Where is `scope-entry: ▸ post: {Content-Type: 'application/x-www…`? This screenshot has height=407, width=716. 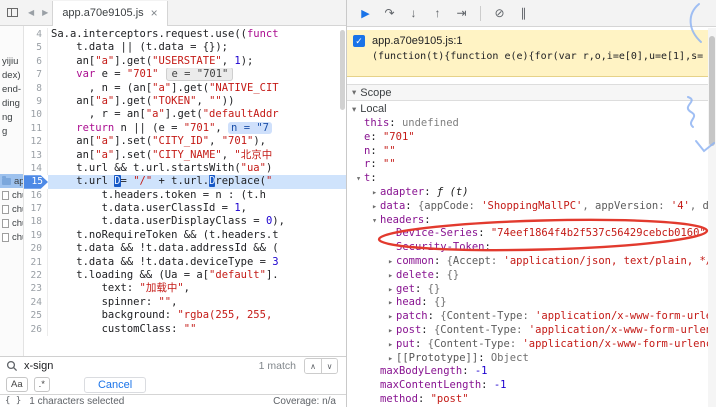 scope-entry: ▸ post: {Content-Type: 'application/x-www… is located at coordinates (528, 331).